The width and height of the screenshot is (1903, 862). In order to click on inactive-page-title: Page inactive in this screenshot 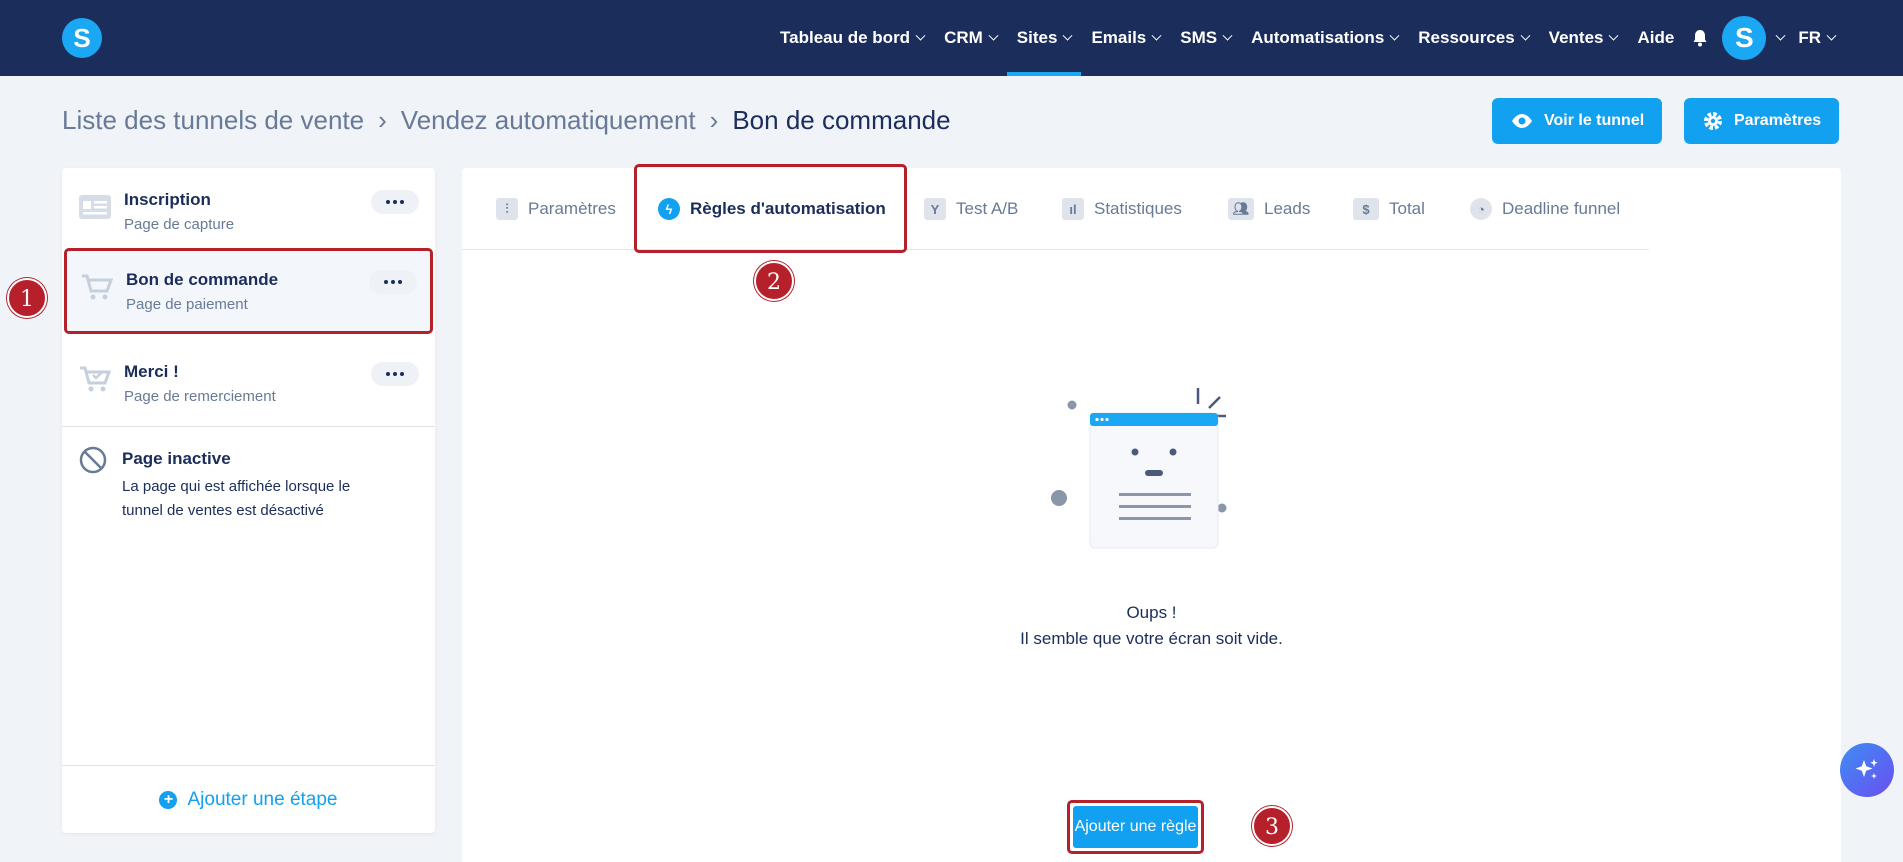, I will do `click(176, 458)`.